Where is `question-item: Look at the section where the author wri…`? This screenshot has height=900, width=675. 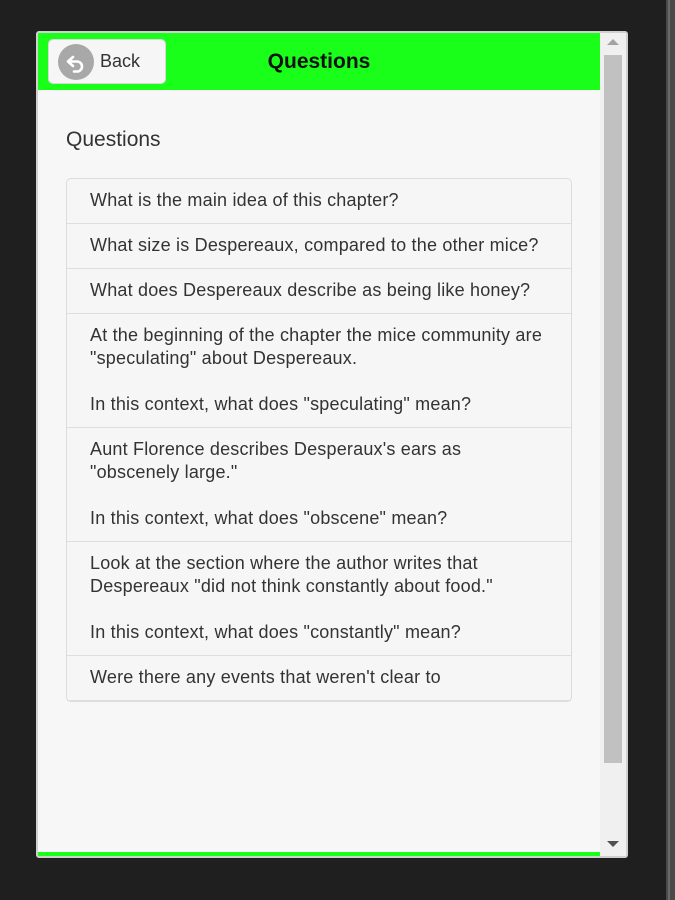
question-item: Look at the section where the author wri… is located at coordinates (319, 599).